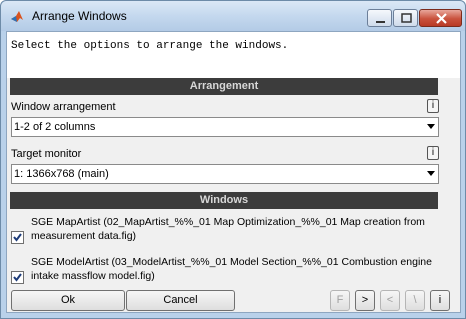 The height and width of the screenshot is (319, 466). What do you see at coordinates (180, 300) in the screenshot?
I see `cancel-button: Cancel` at bounding box center [180, 300].